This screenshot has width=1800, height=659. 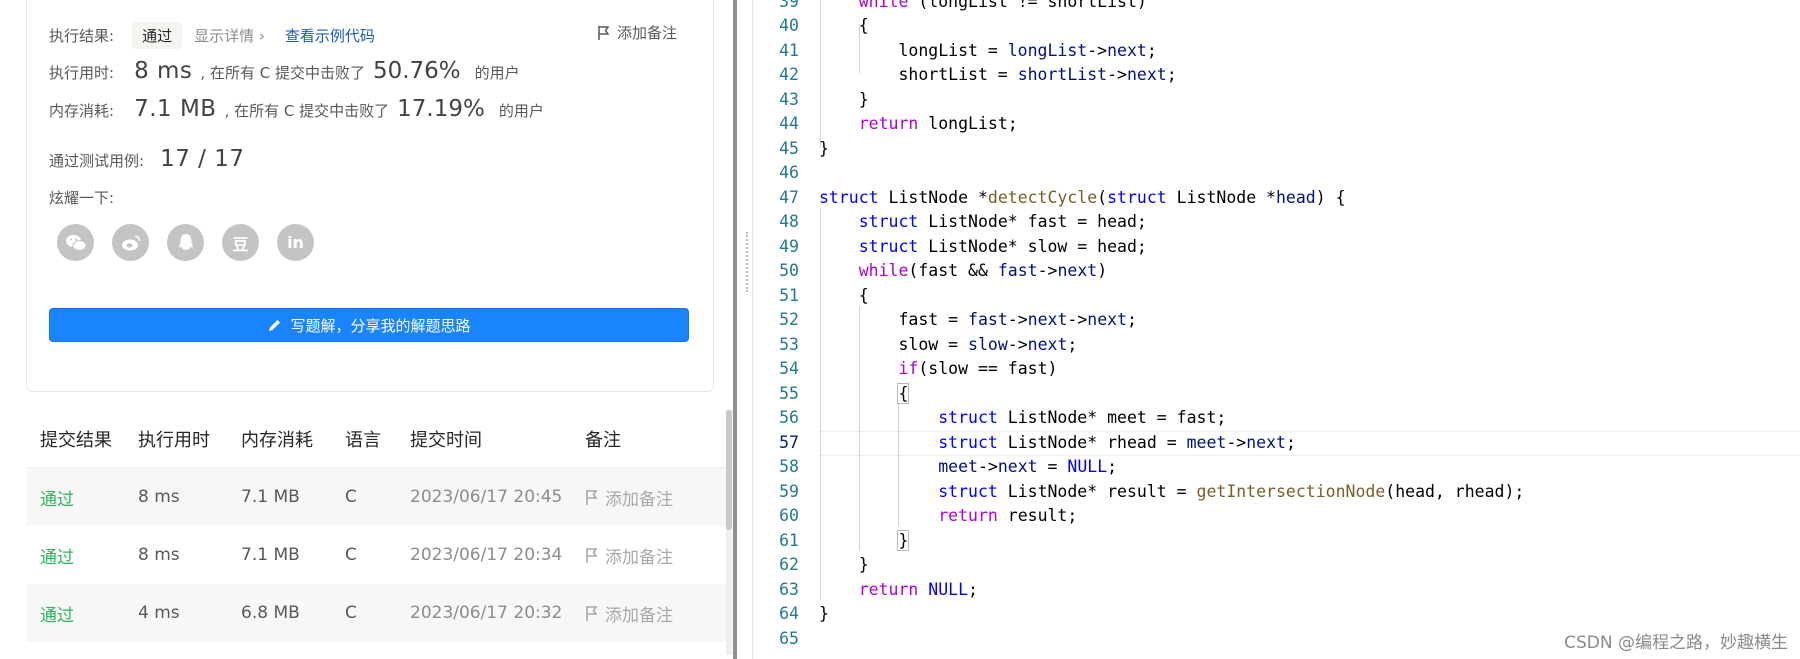 What do you see at coordinates (943, 270) in the screenshot?
I see `code-line: 50 while(fast && fast->next)` at bounding box center [943, 270].